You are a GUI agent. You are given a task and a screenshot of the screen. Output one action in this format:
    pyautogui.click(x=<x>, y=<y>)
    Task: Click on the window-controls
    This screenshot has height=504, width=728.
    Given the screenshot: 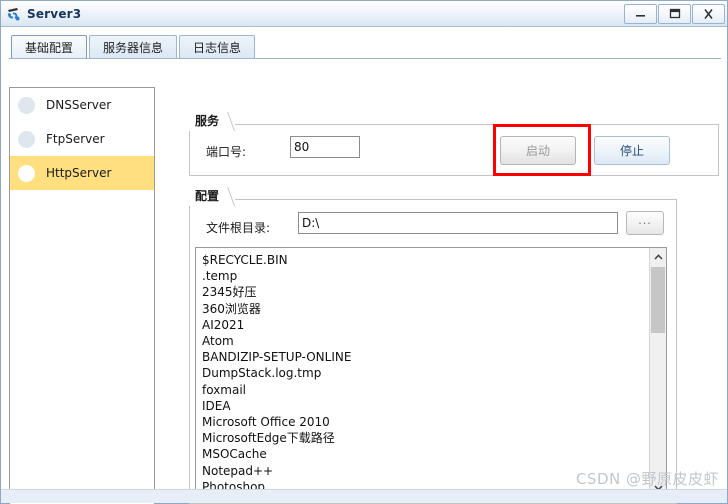 What is the action you would take?
    pyautogui.click(x=674, y=13)
    